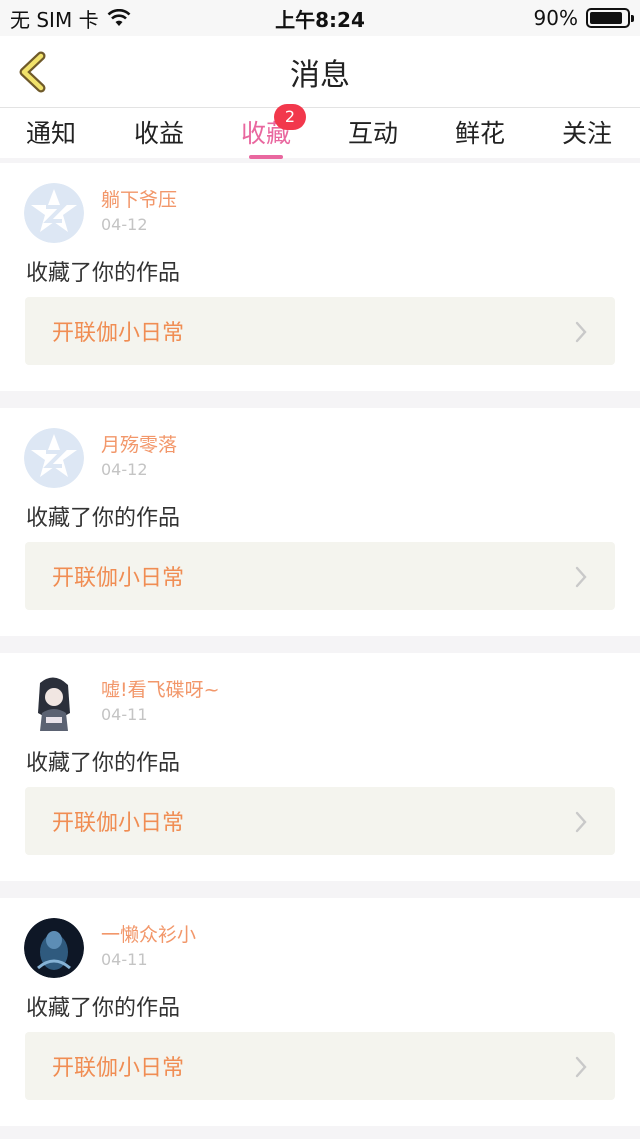 This screenshot has height=1139, width=640. I want to click on nav-bar: 消息, so click(320, 72).